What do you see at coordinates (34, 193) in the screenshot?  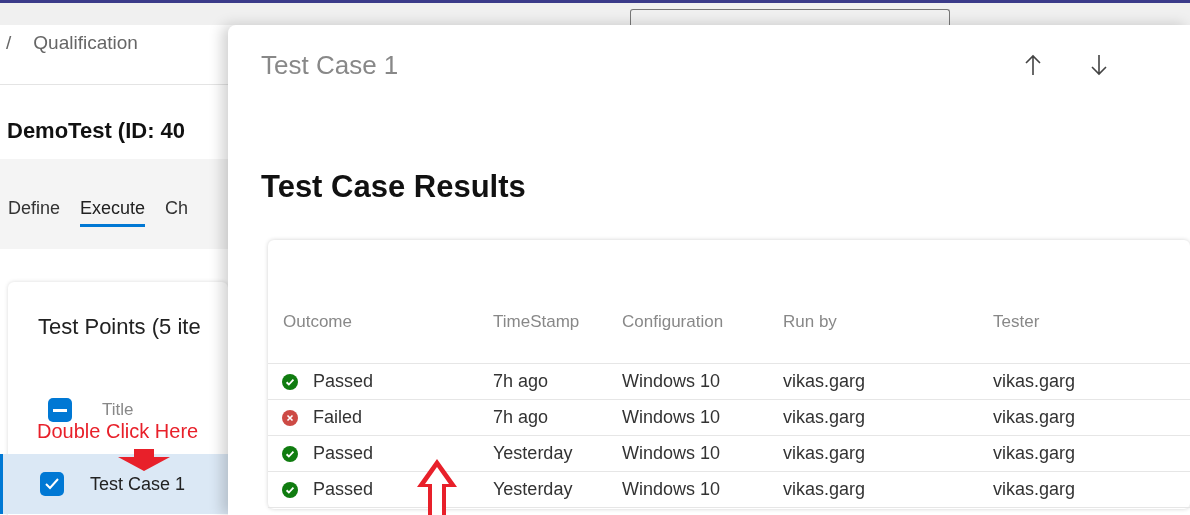 I see `tab: Define` at bounding box center [34, 193].